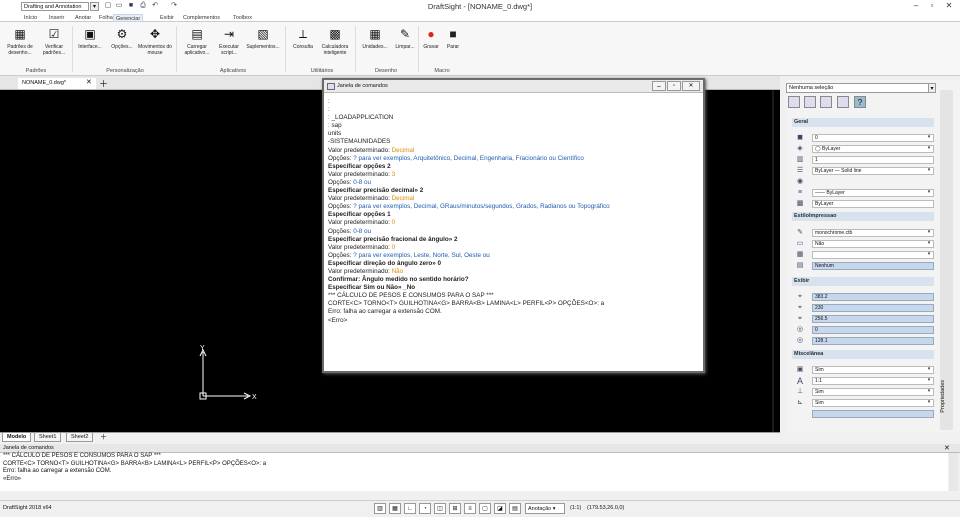 The height and width of the screenshot is (517, 960). What do you see at coordinates (90, 34) in the screenshot?
I see `interface-icon: ▣` at bounding box center [90, 34].